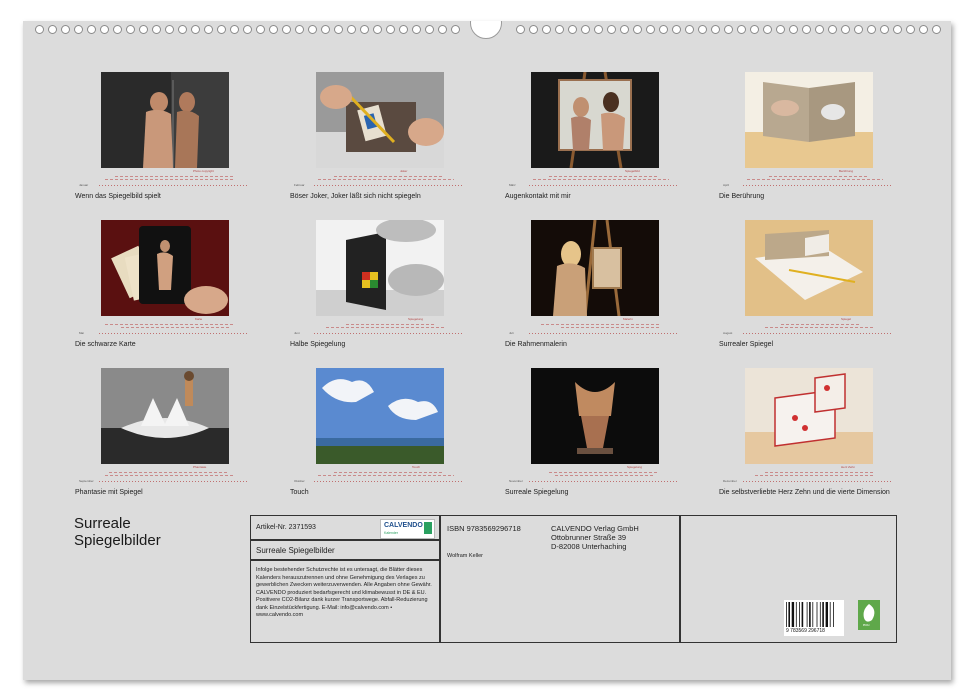 The width and height of the screenshot is (971, 700). Describe the element at coordinates (592, 438) in the screenshot. I see `month-tile: Spiegelung November Surreale Spiegelung` at that location.